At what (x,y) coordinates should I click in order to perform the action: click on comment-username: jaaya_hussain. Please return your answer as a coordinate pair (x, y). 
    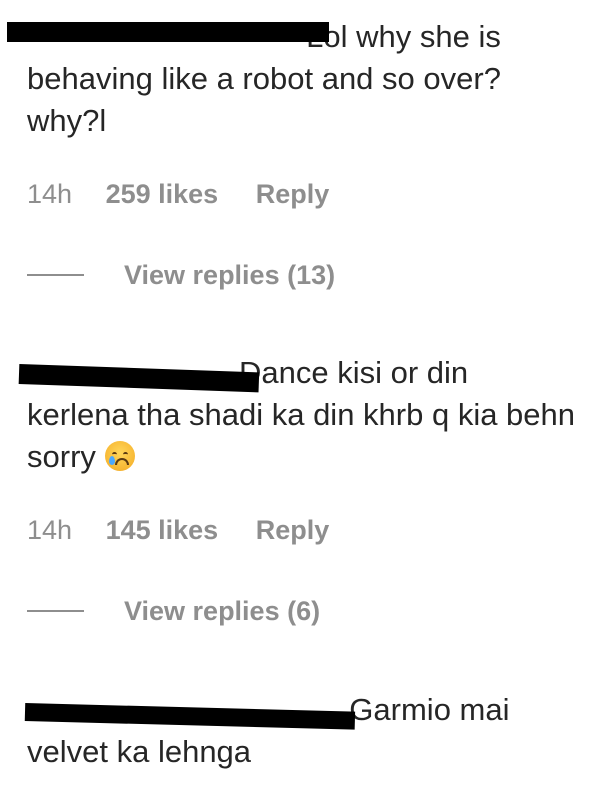
    Looking at the image, I should click on (139, 373).